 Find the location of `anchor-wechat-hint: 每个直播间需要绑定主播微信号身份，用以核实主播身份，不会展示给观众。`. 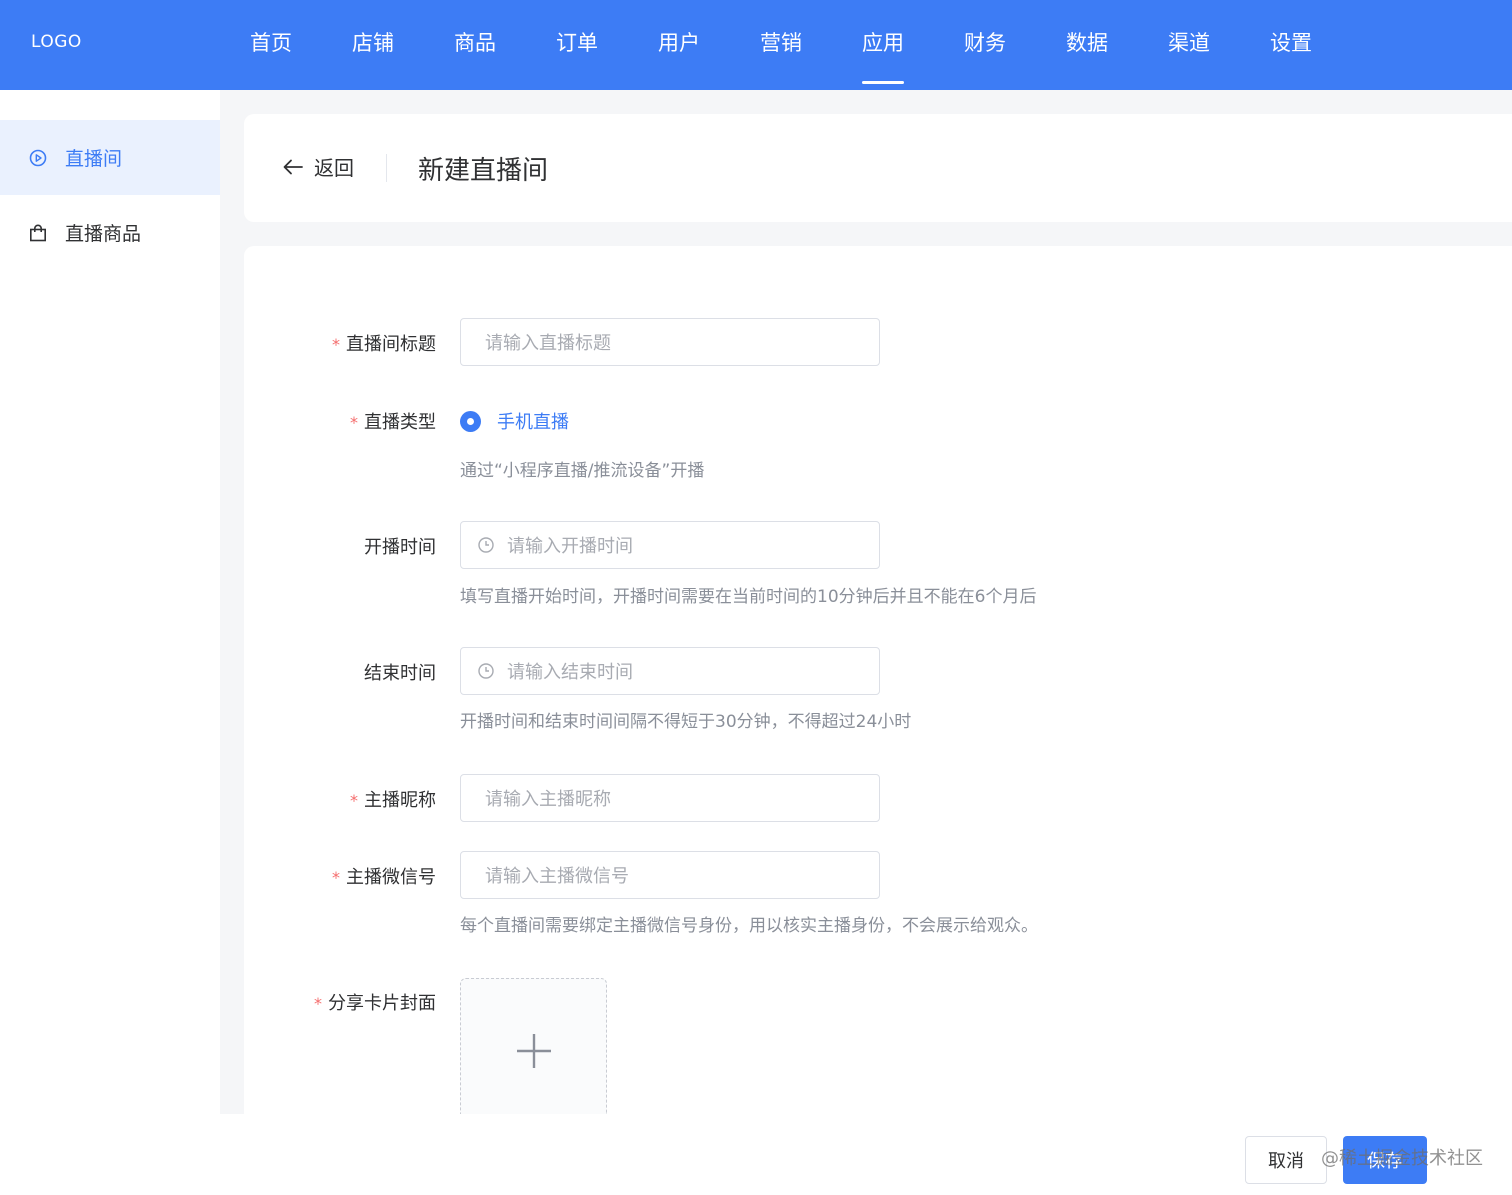

anchor-wechat-hint: 每个直播间需要绑定主播微信号身份，用以核实主播身份，不会展示给观众。 is located at coordinates (749, 926).